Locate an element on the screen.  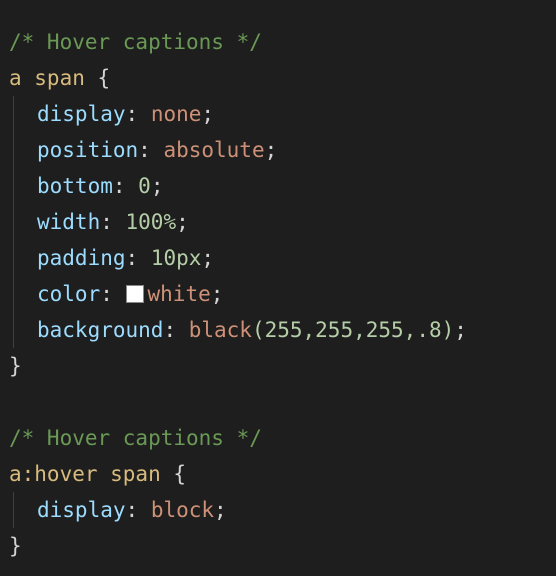
code-line-decl: padding: 10px; is located at coordinates (282, 258).